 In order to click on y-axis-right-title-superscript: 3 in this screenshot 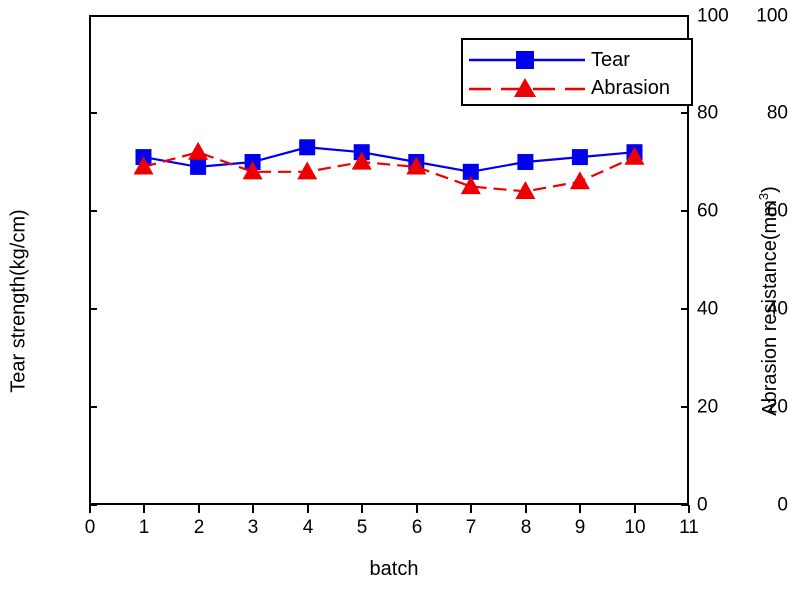, I will do `click(764, 196)`.